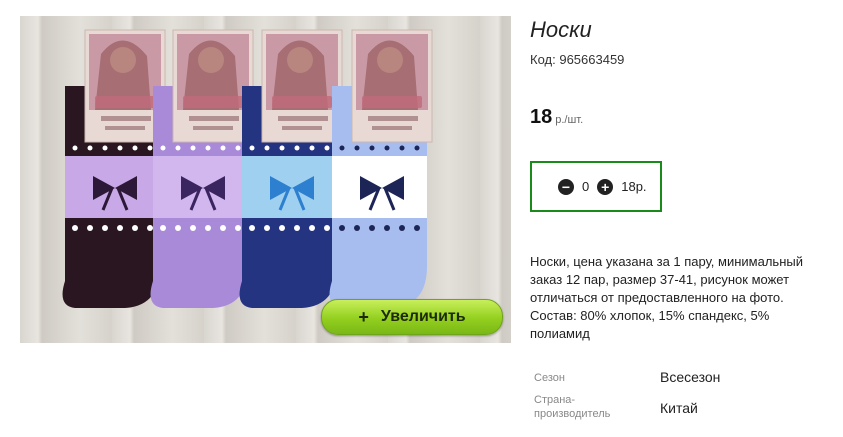 The width and height of the screenshot is (843, 437). Describe the element at coordinates (543, 59) in the screenshot. I see `code-label: Код:` at that location.